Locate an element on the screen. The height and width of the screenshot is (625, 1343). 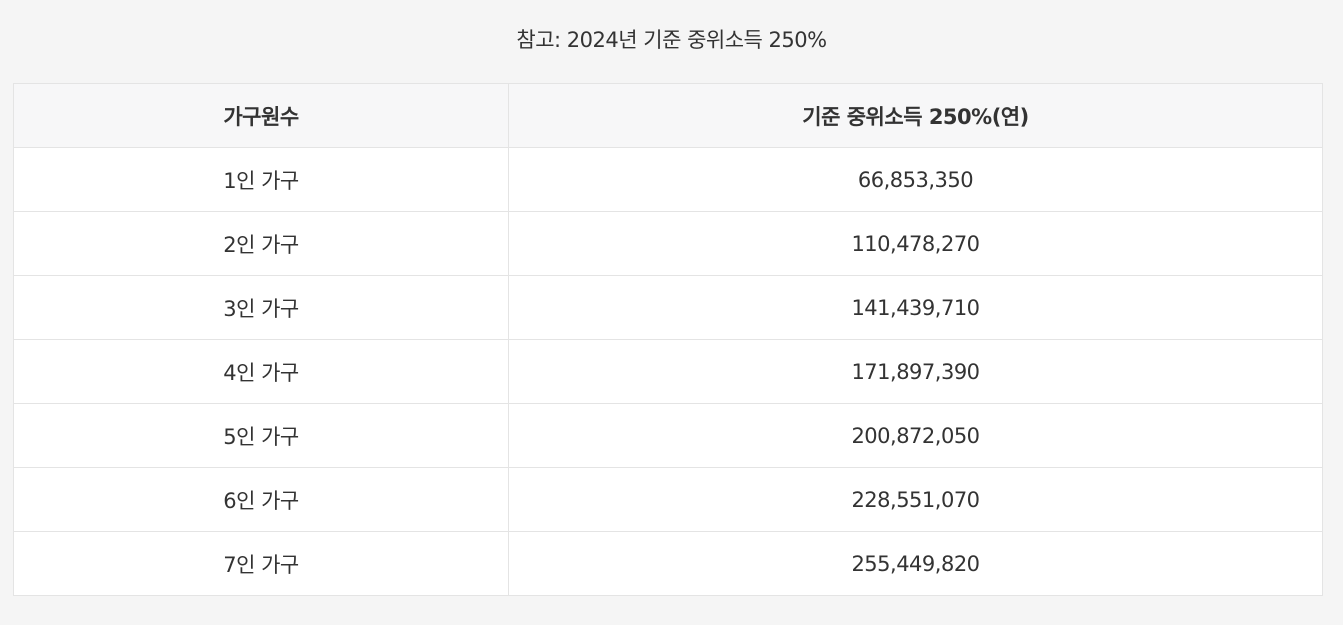
income-cell: 255,449,820 is located at coordinates (915, 563).